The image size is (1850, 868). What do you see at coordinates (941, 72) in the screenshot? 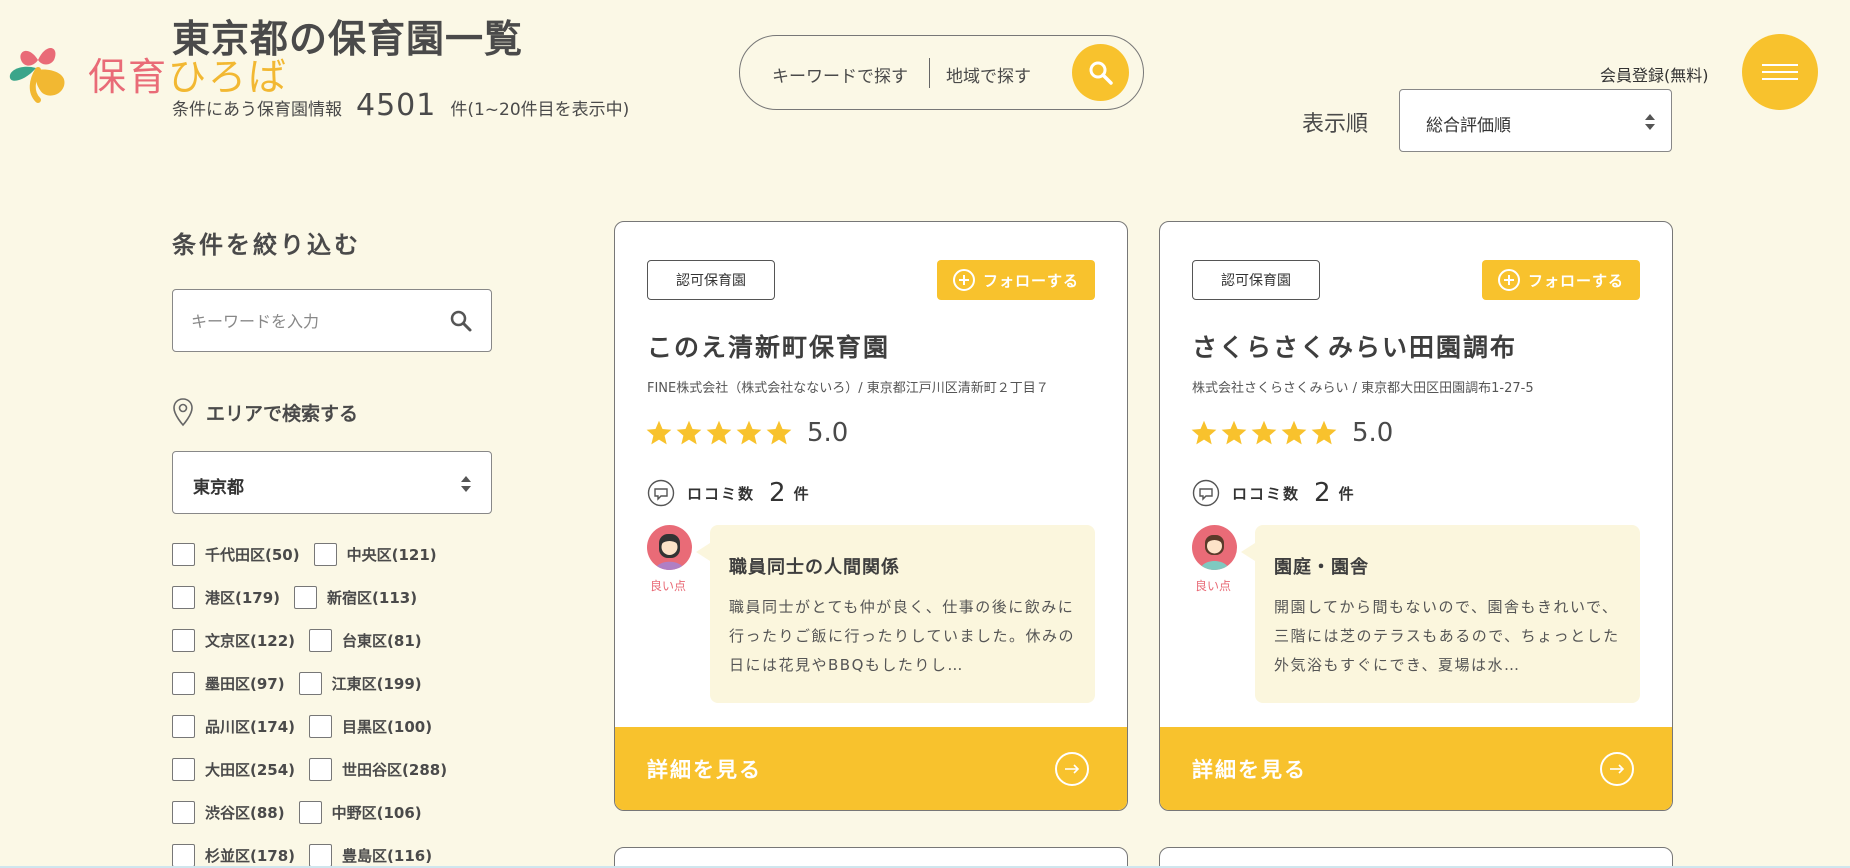
I see `header-search-bar: キーワードで探す 地域で探す` at bounding box center [941, 72].